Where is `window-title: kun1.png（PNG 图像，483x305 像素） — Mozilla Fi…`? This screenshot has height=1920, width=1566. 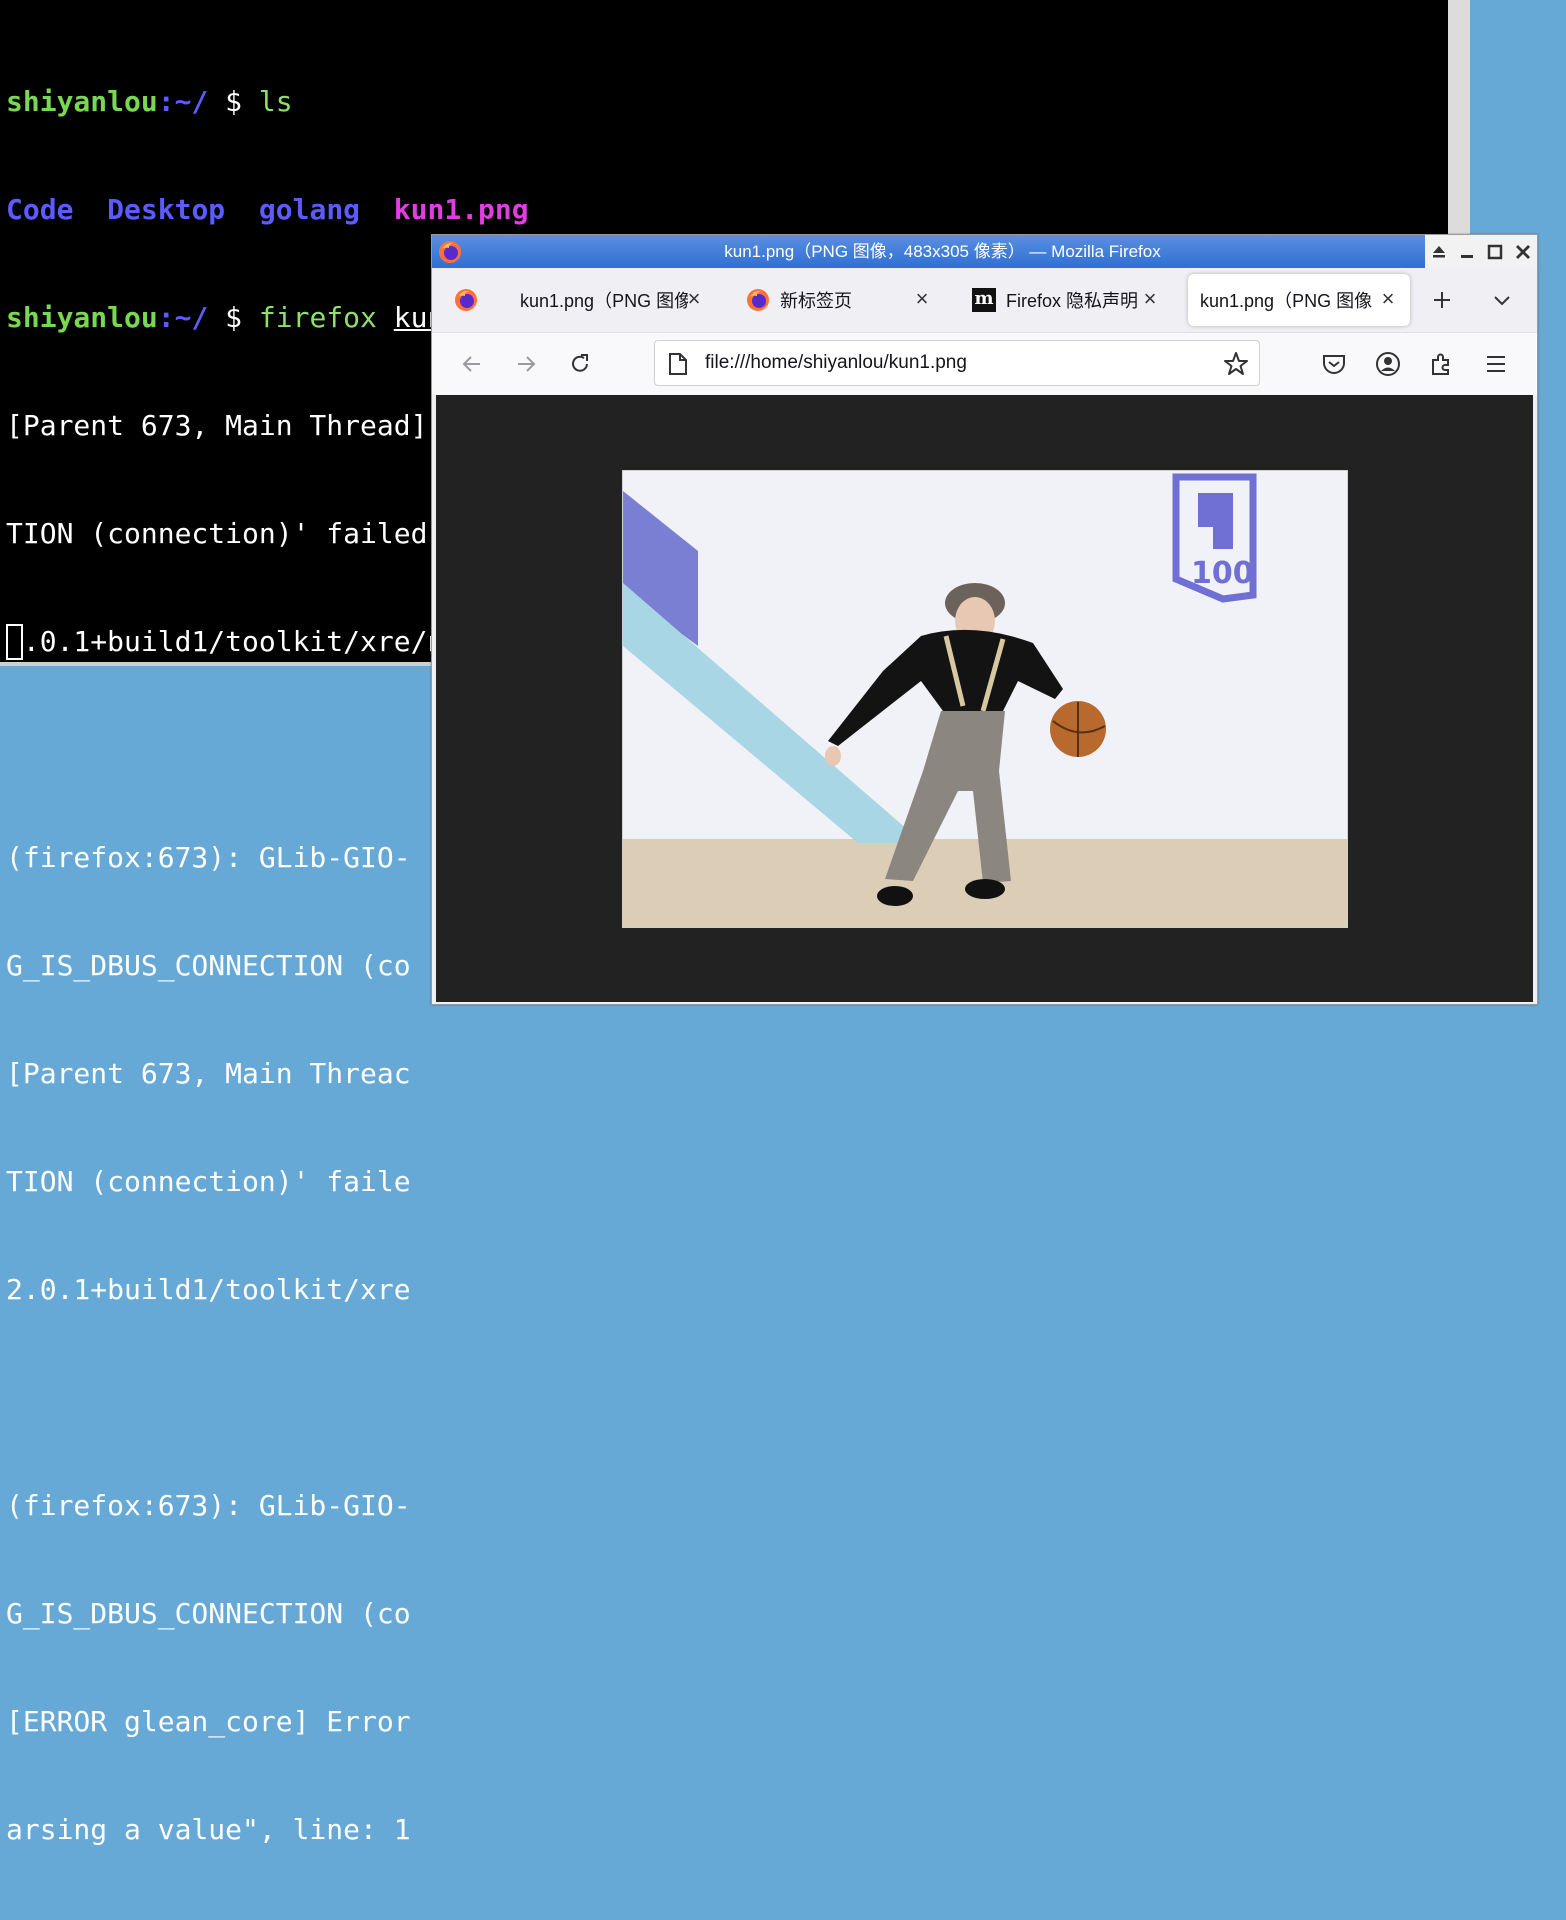 window-title: kun1.png（PNG 图像，483x305 像素） — Mozilla Fi… is located at coordinates (942, 251).